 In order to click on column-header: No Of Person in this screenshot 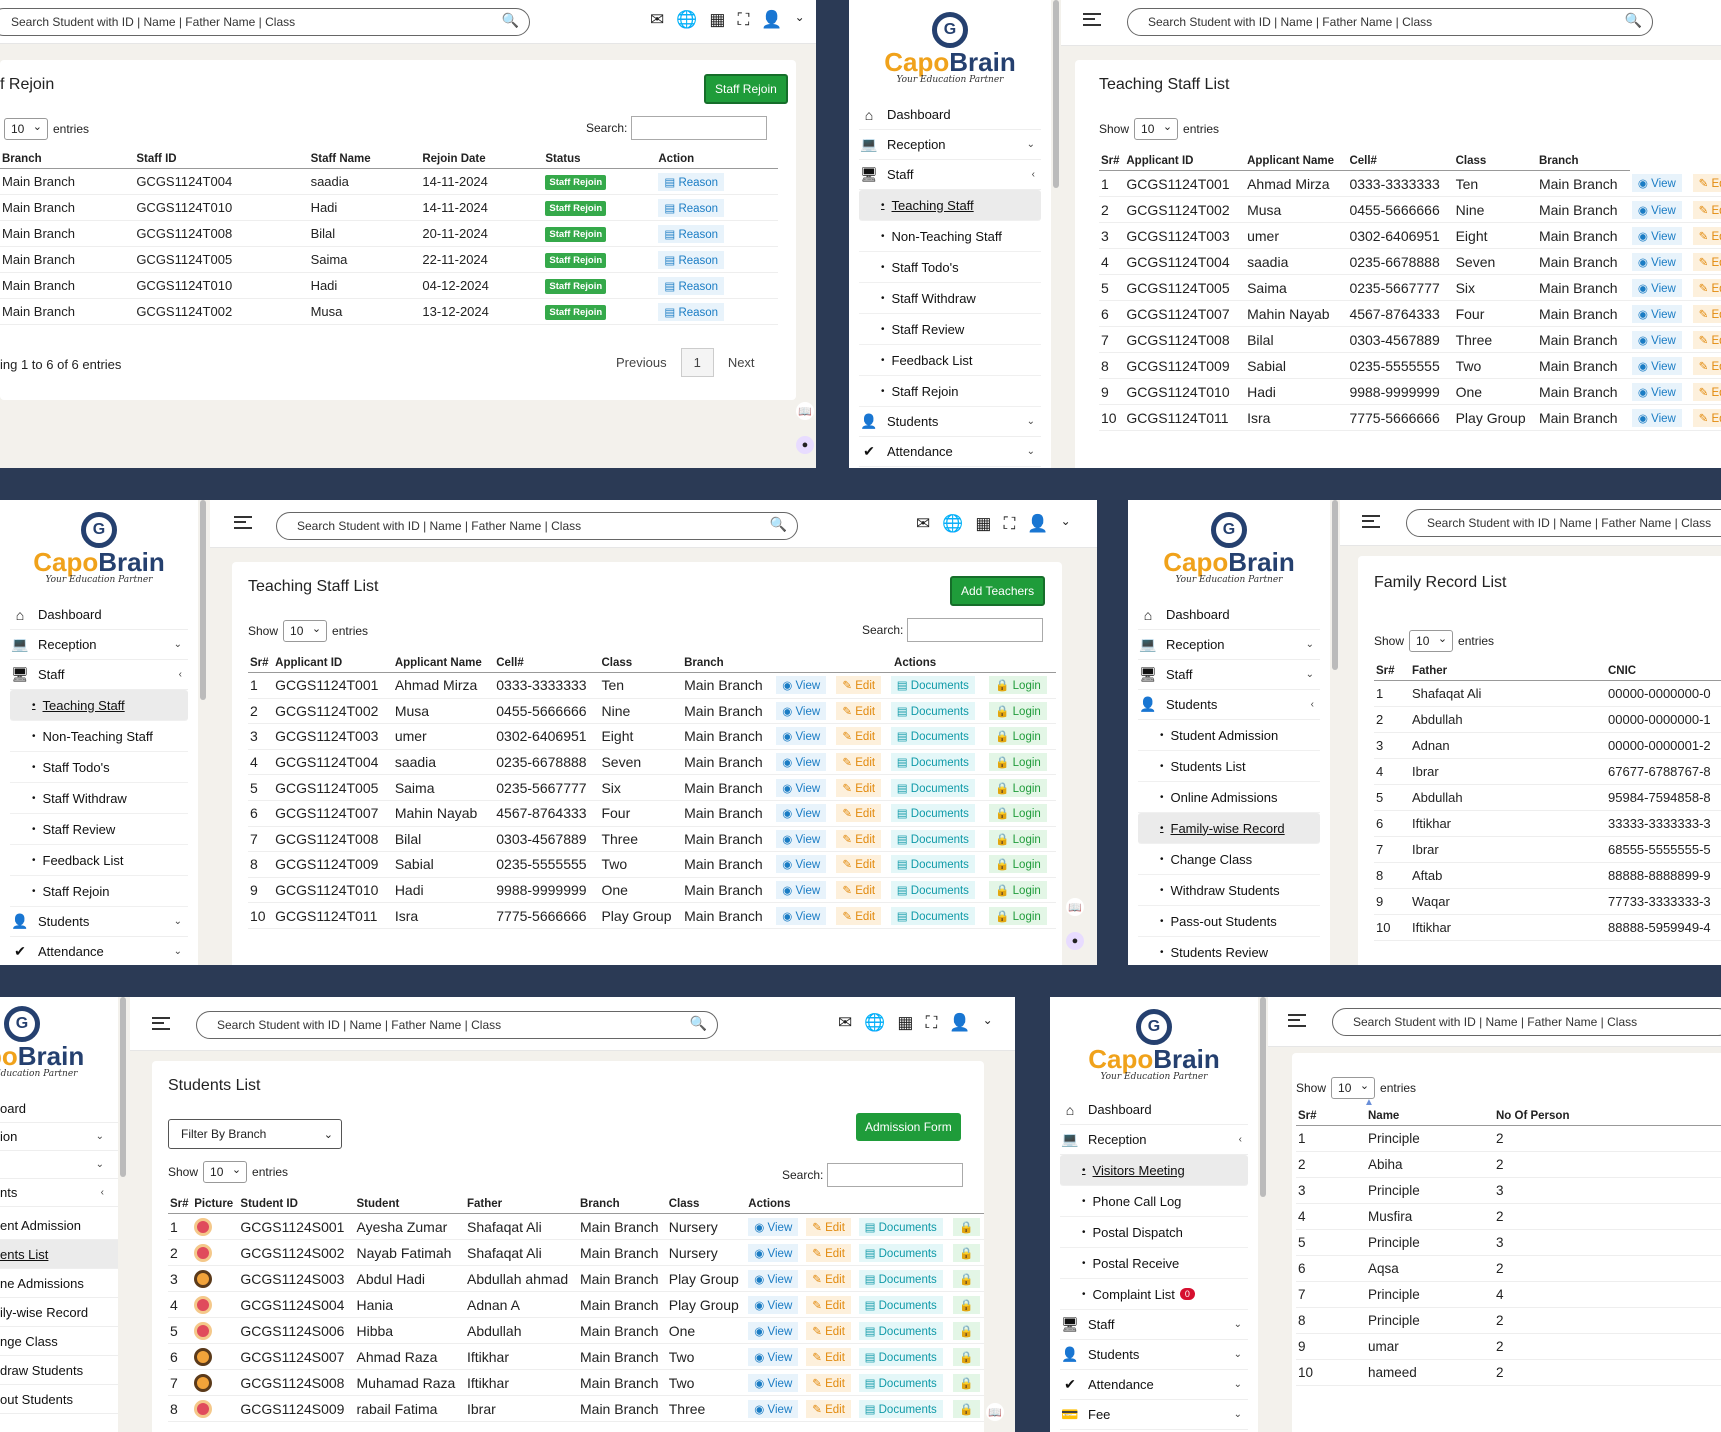, I will do `click(1607, 1116)`.